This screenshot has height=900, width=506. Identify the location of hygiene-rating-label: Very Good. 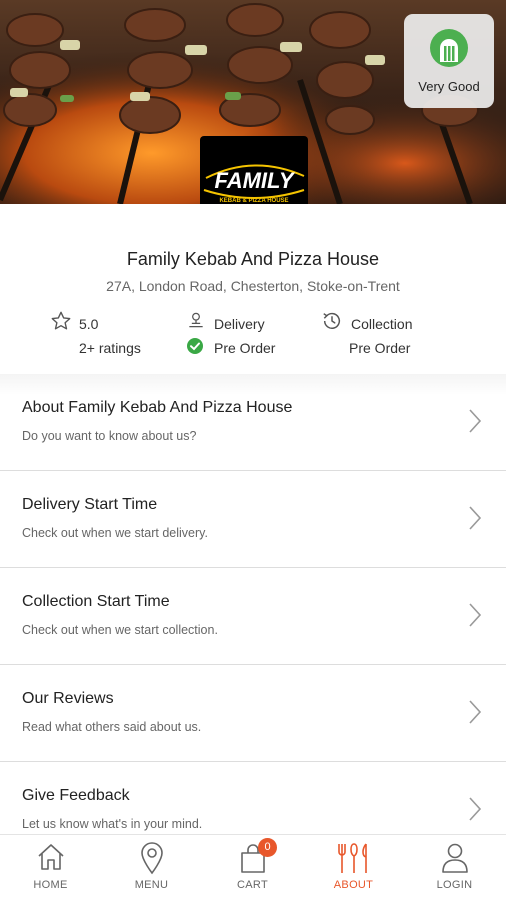
(449, 86).